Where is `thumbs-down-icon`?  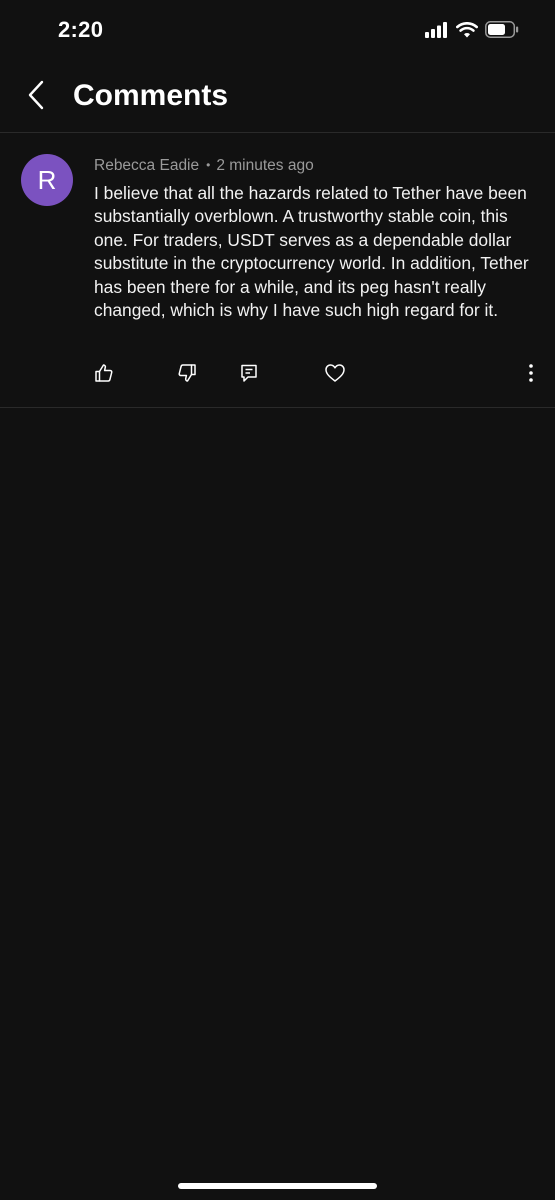 thumbs-down-icon is located at coordinates (187, 375).